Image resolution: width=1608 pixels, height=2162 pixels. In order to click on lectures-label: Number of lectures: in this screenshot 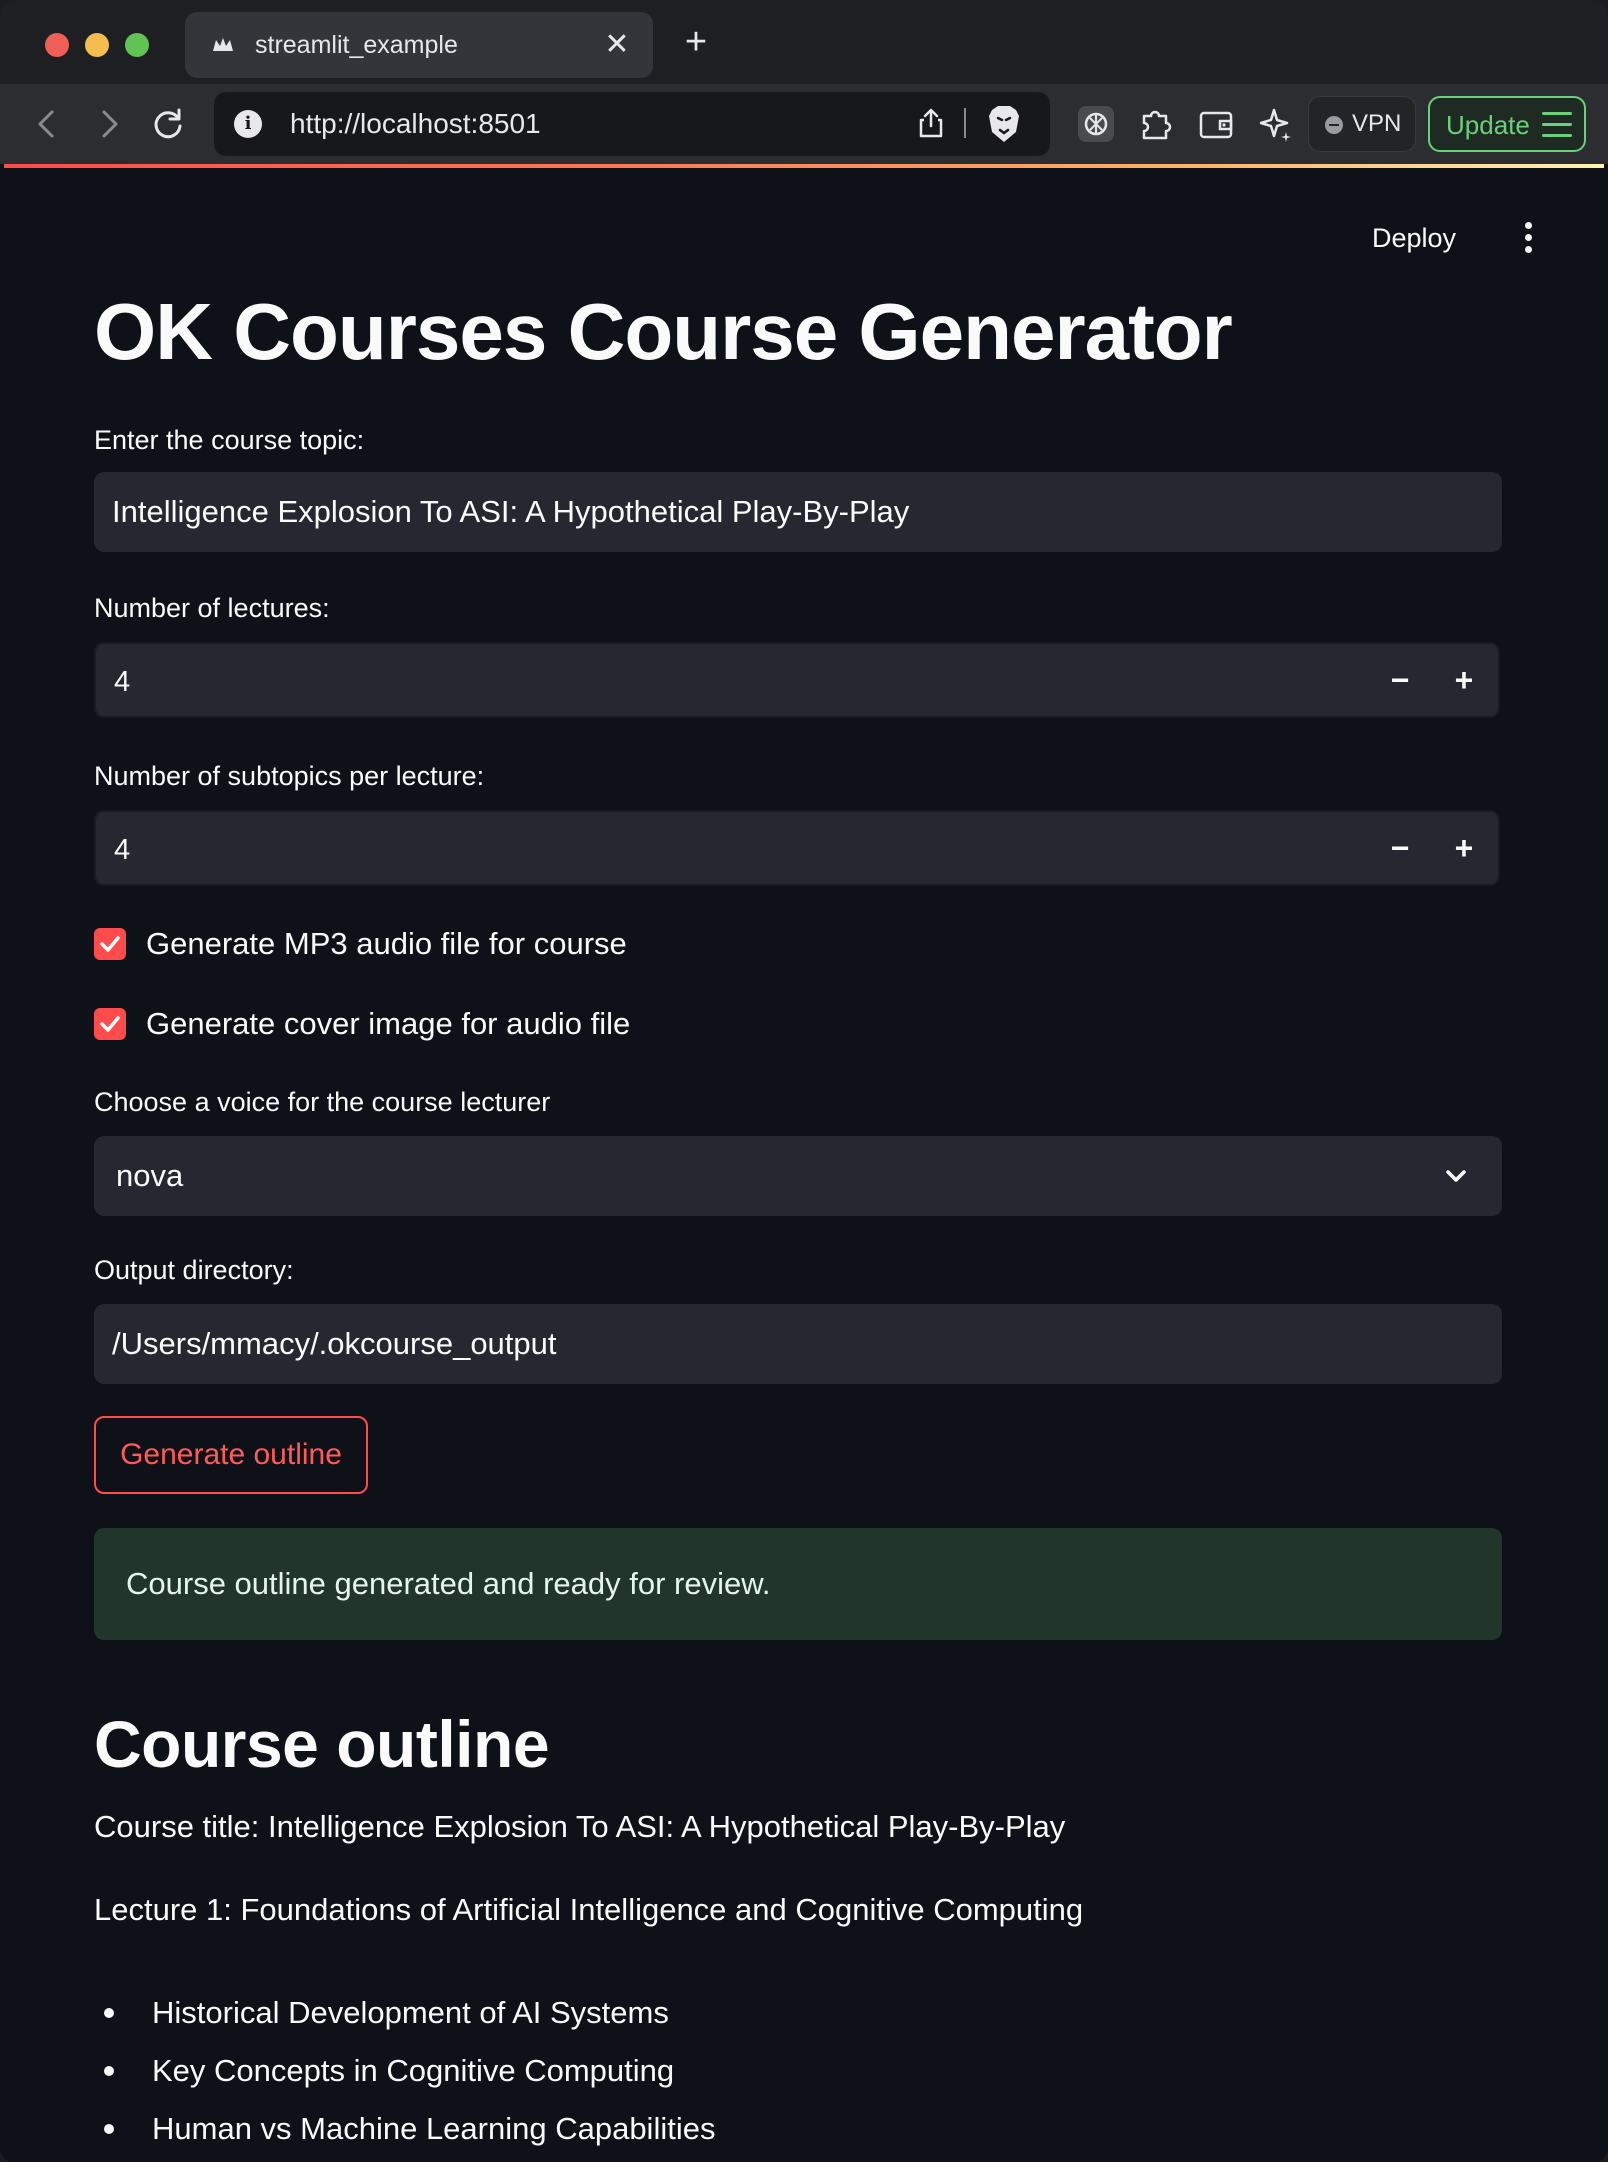, I will do `click(212, 608)`.